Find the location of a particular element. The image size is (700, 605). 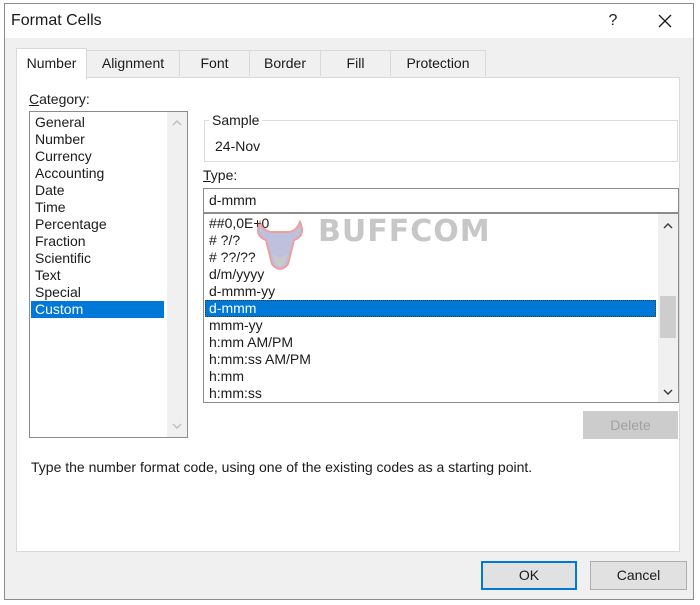

type-scroll-up is located at coordinates (668, 226).